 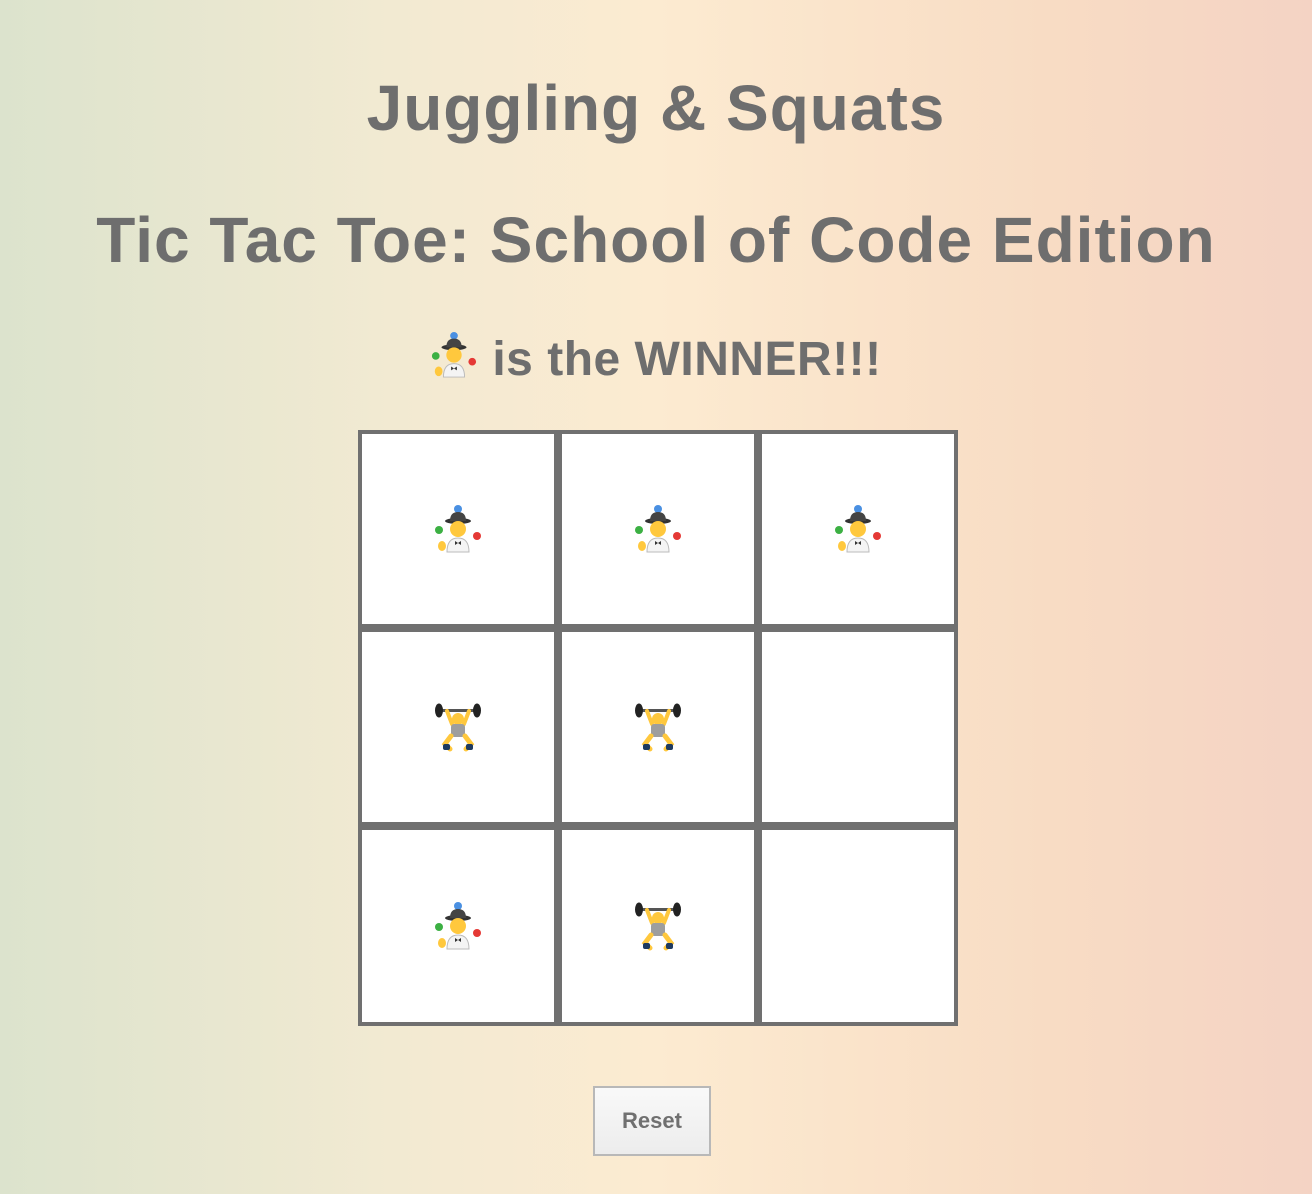 What do you see at coordinates (687, 359) in the screenshot?
I see `status-text: is the WINNER!!!` at bounding box center [687, 359].